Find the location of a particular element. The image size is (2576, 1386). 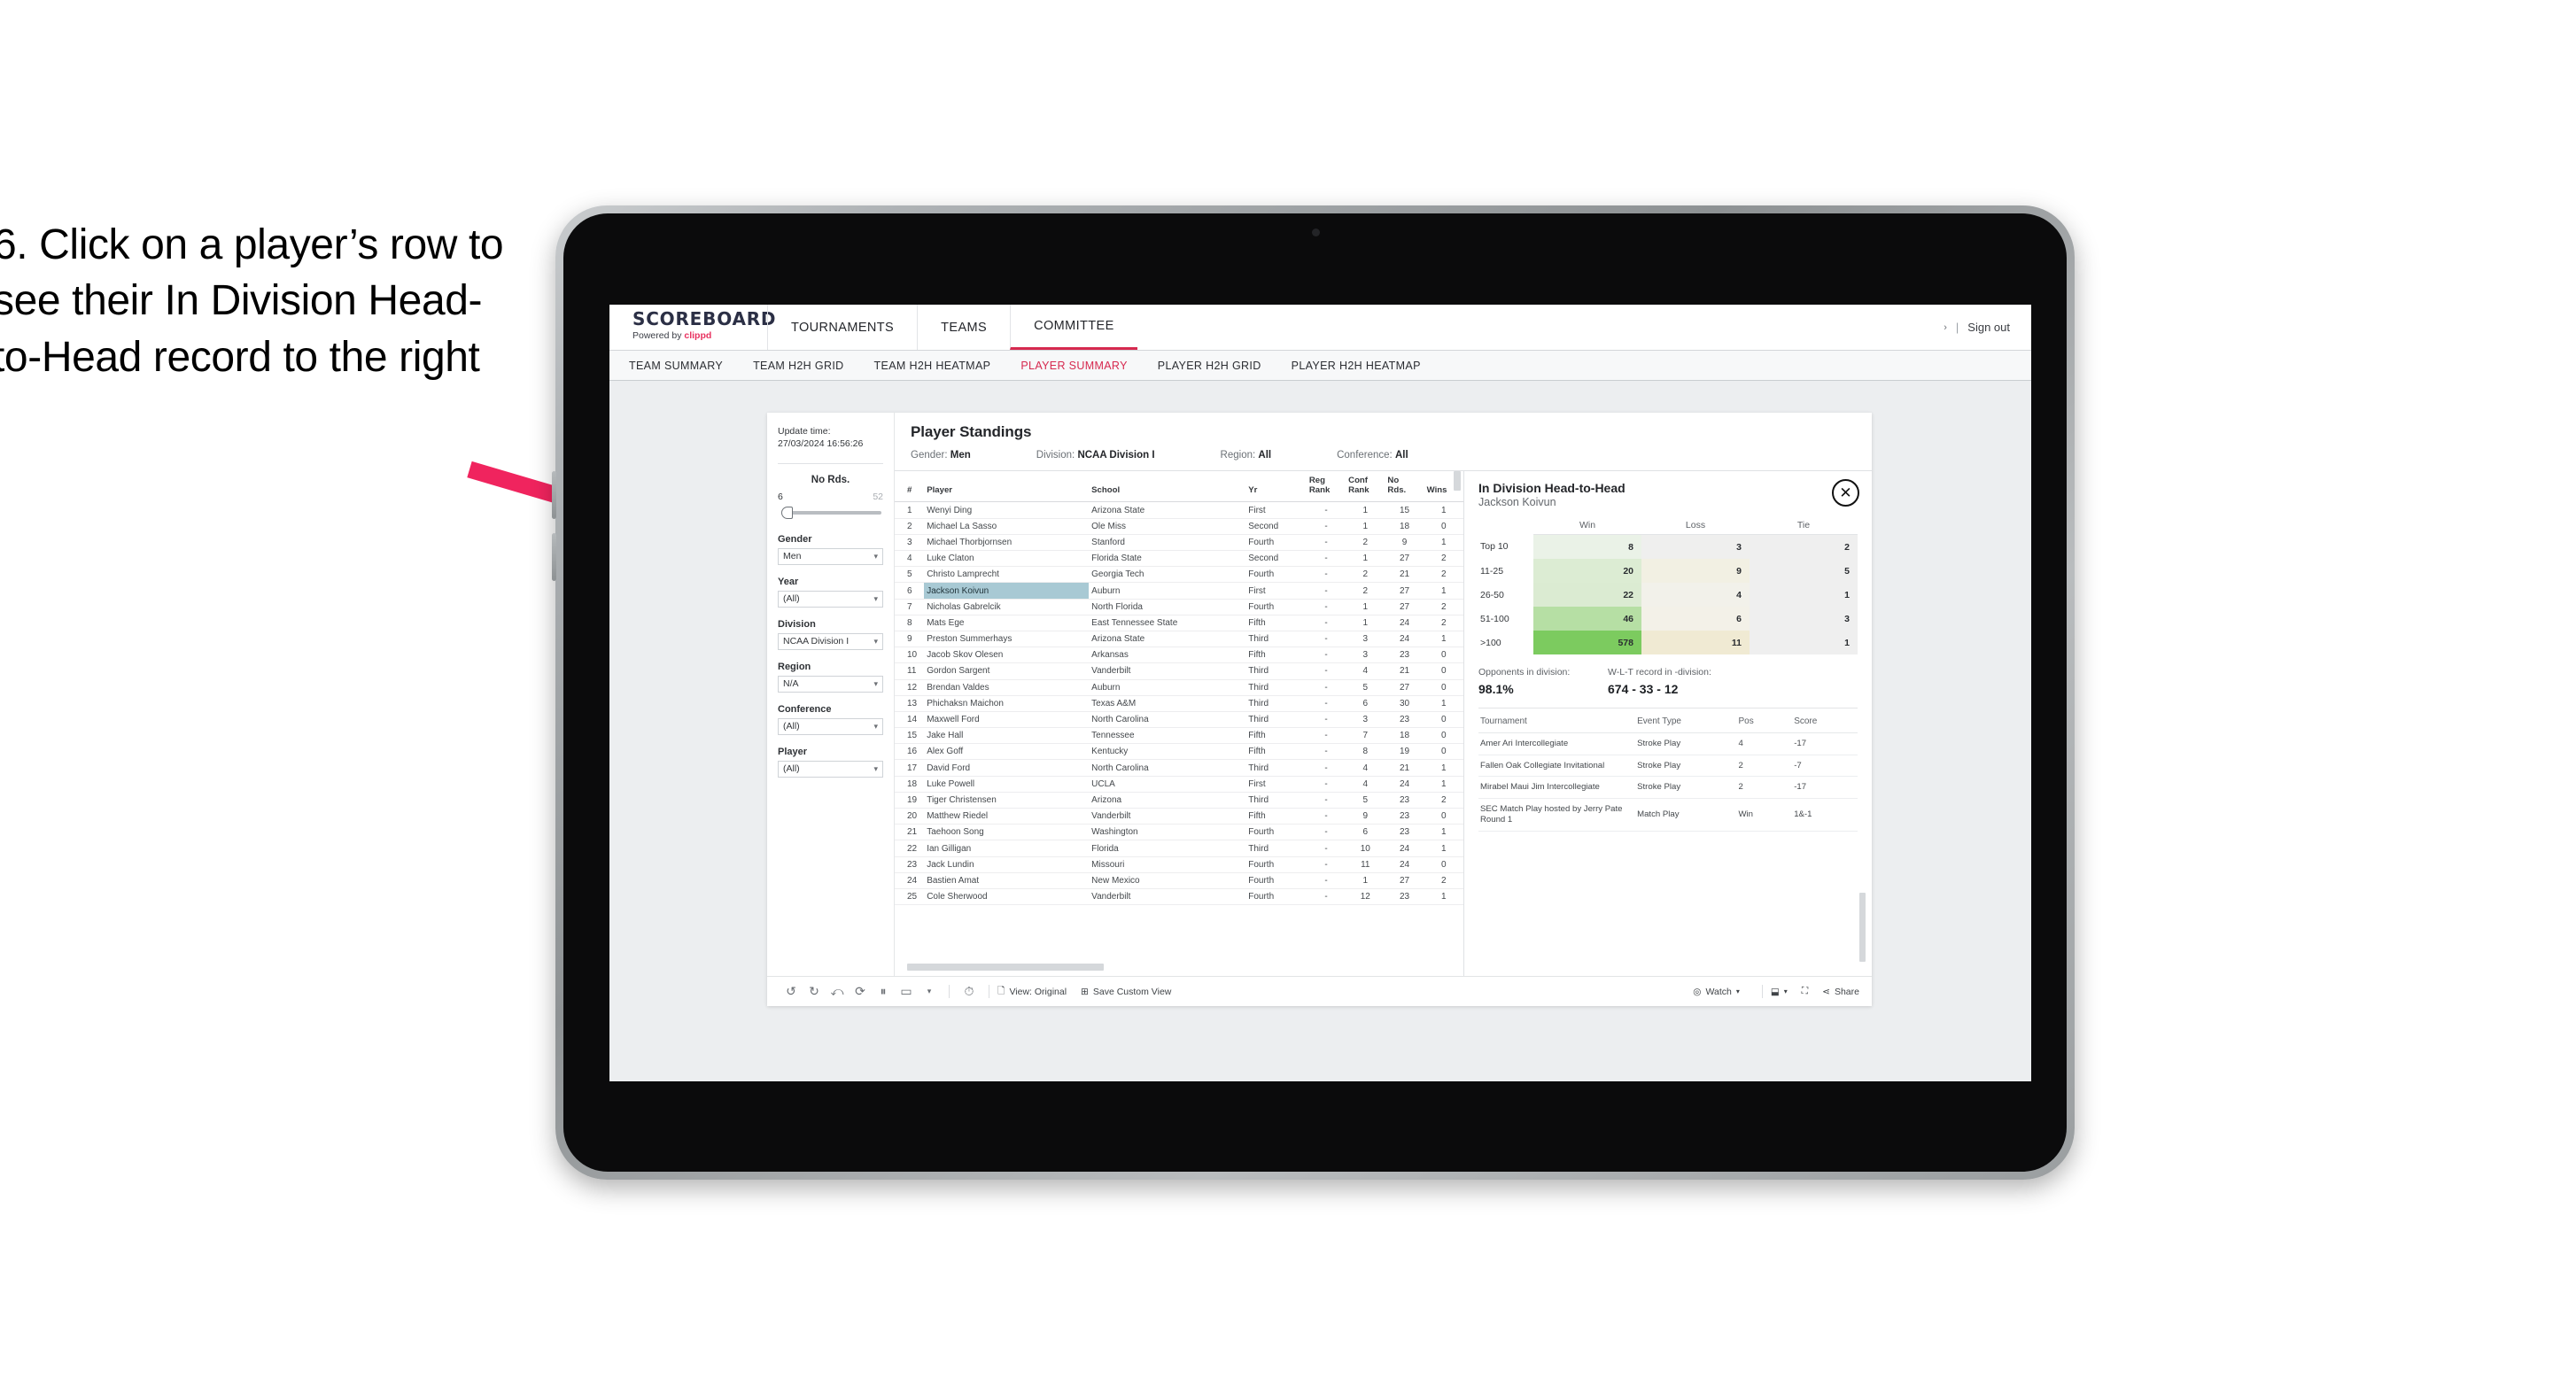

history-icon: ⏱ is located at coordinates (969, 992).